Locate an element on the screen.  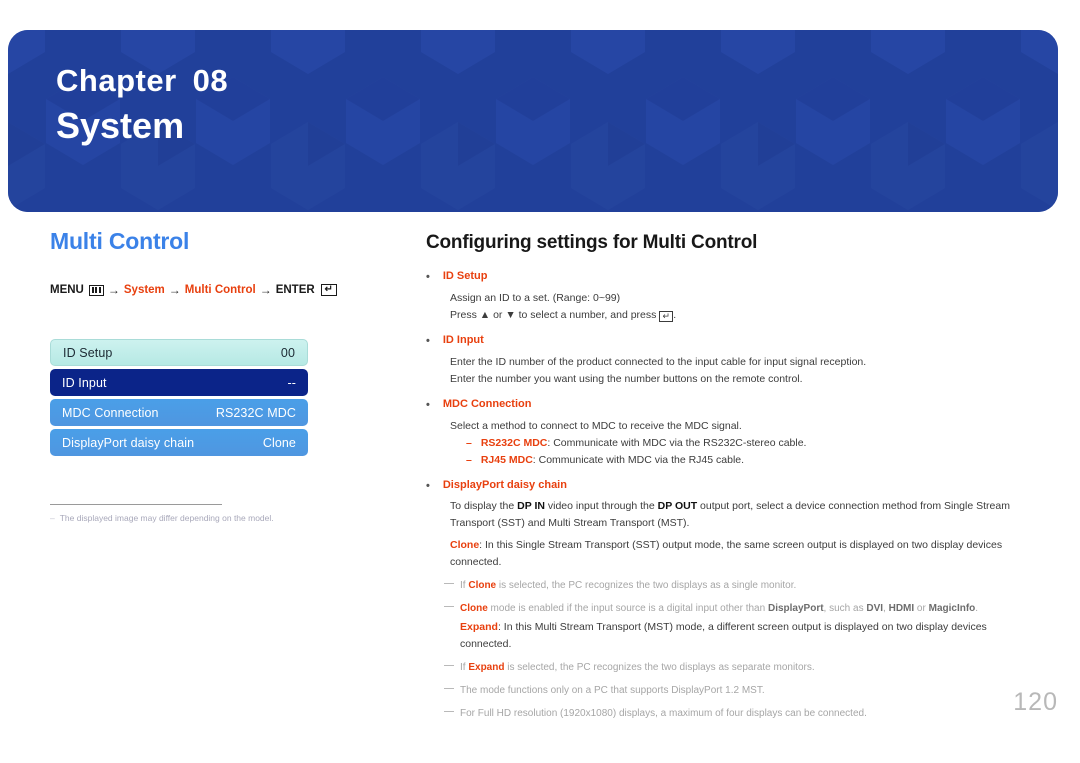
osd-label: DisplayPort daisy chain is located at coordinates (128, 442).